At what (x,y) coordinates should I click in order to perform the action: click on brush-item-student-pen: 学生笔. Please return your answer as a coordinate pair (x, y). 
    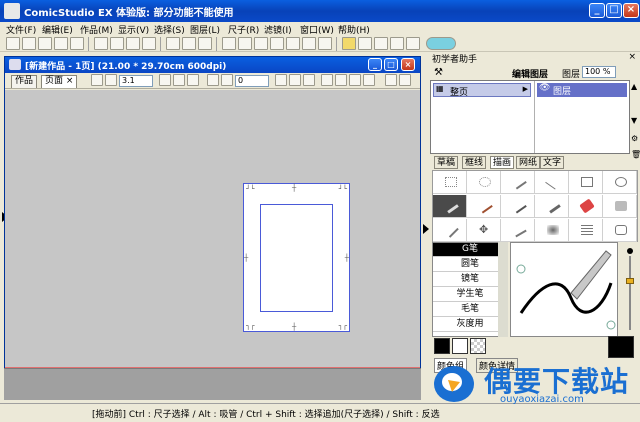
    Looking at the image, I should click on (470, 295).